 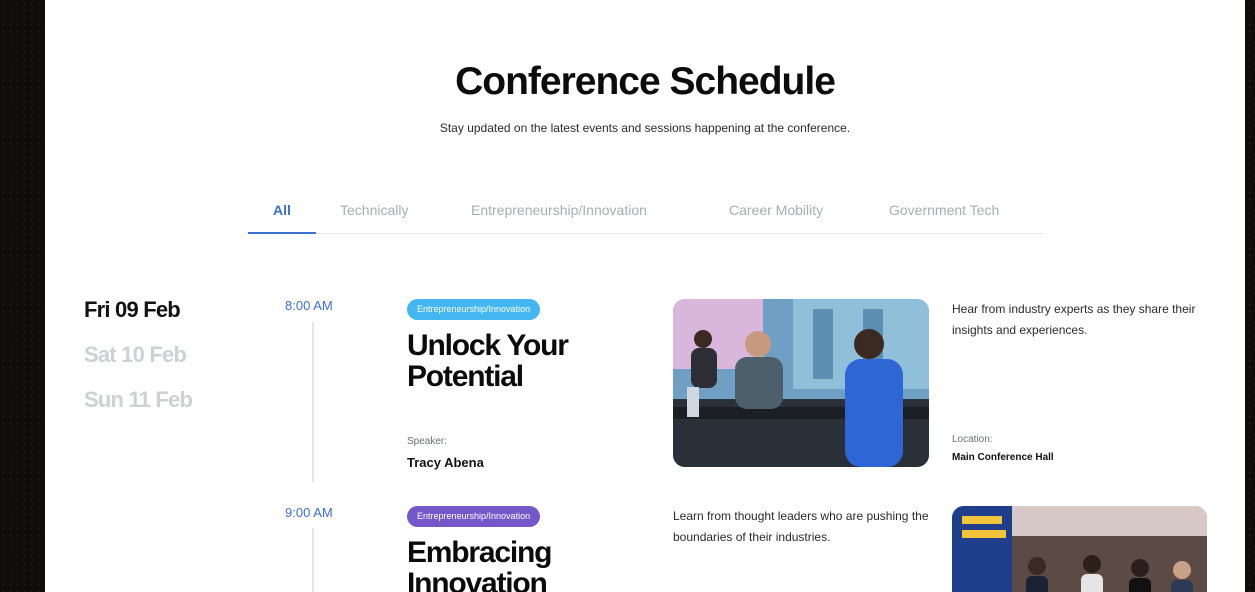 I want to click on tab-technically: Technically, so click(x=374, y=210).